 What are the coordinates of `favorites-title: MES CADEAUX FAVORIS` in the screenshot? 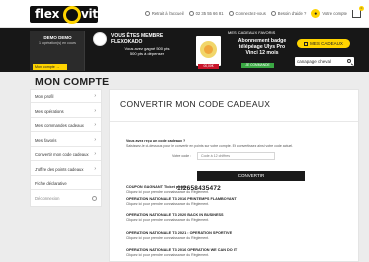 It's located at (252, 32).